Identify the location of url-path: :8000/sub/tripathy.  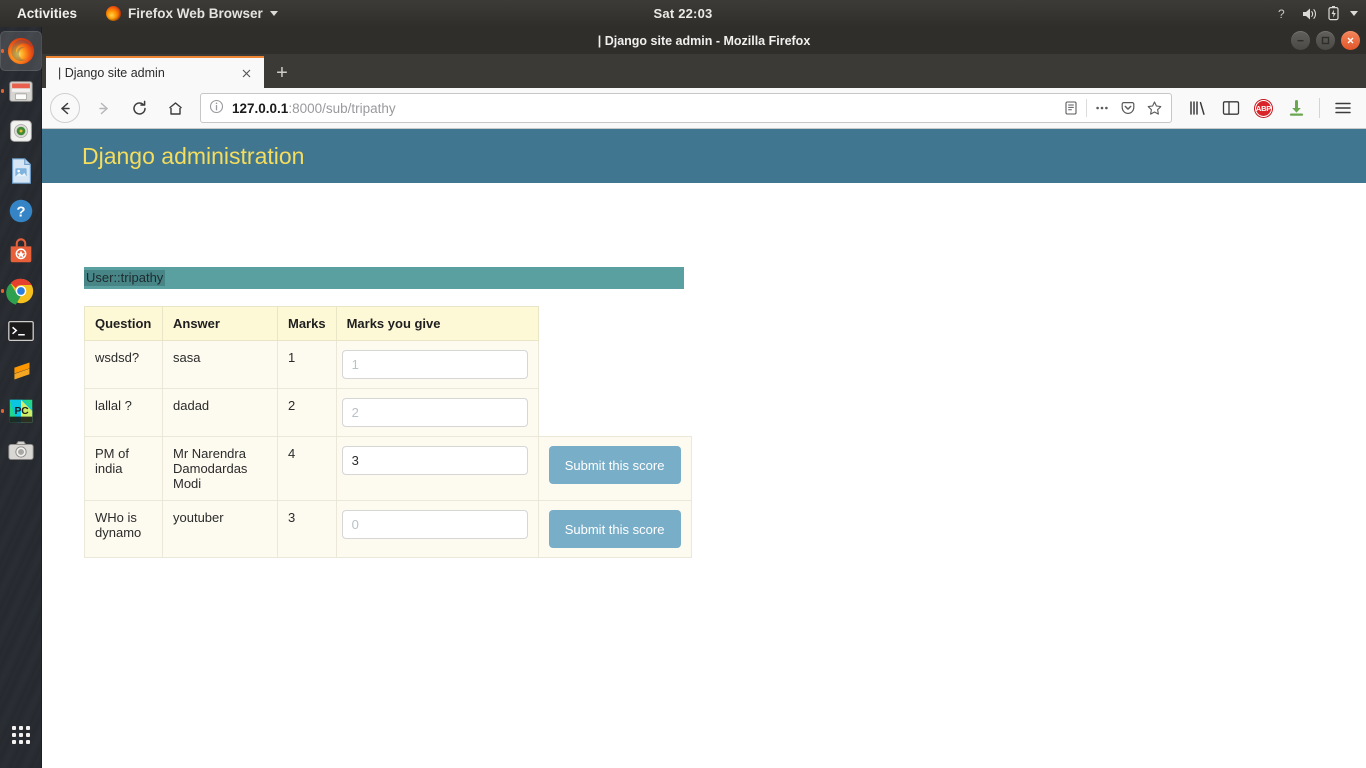
(342, 108).